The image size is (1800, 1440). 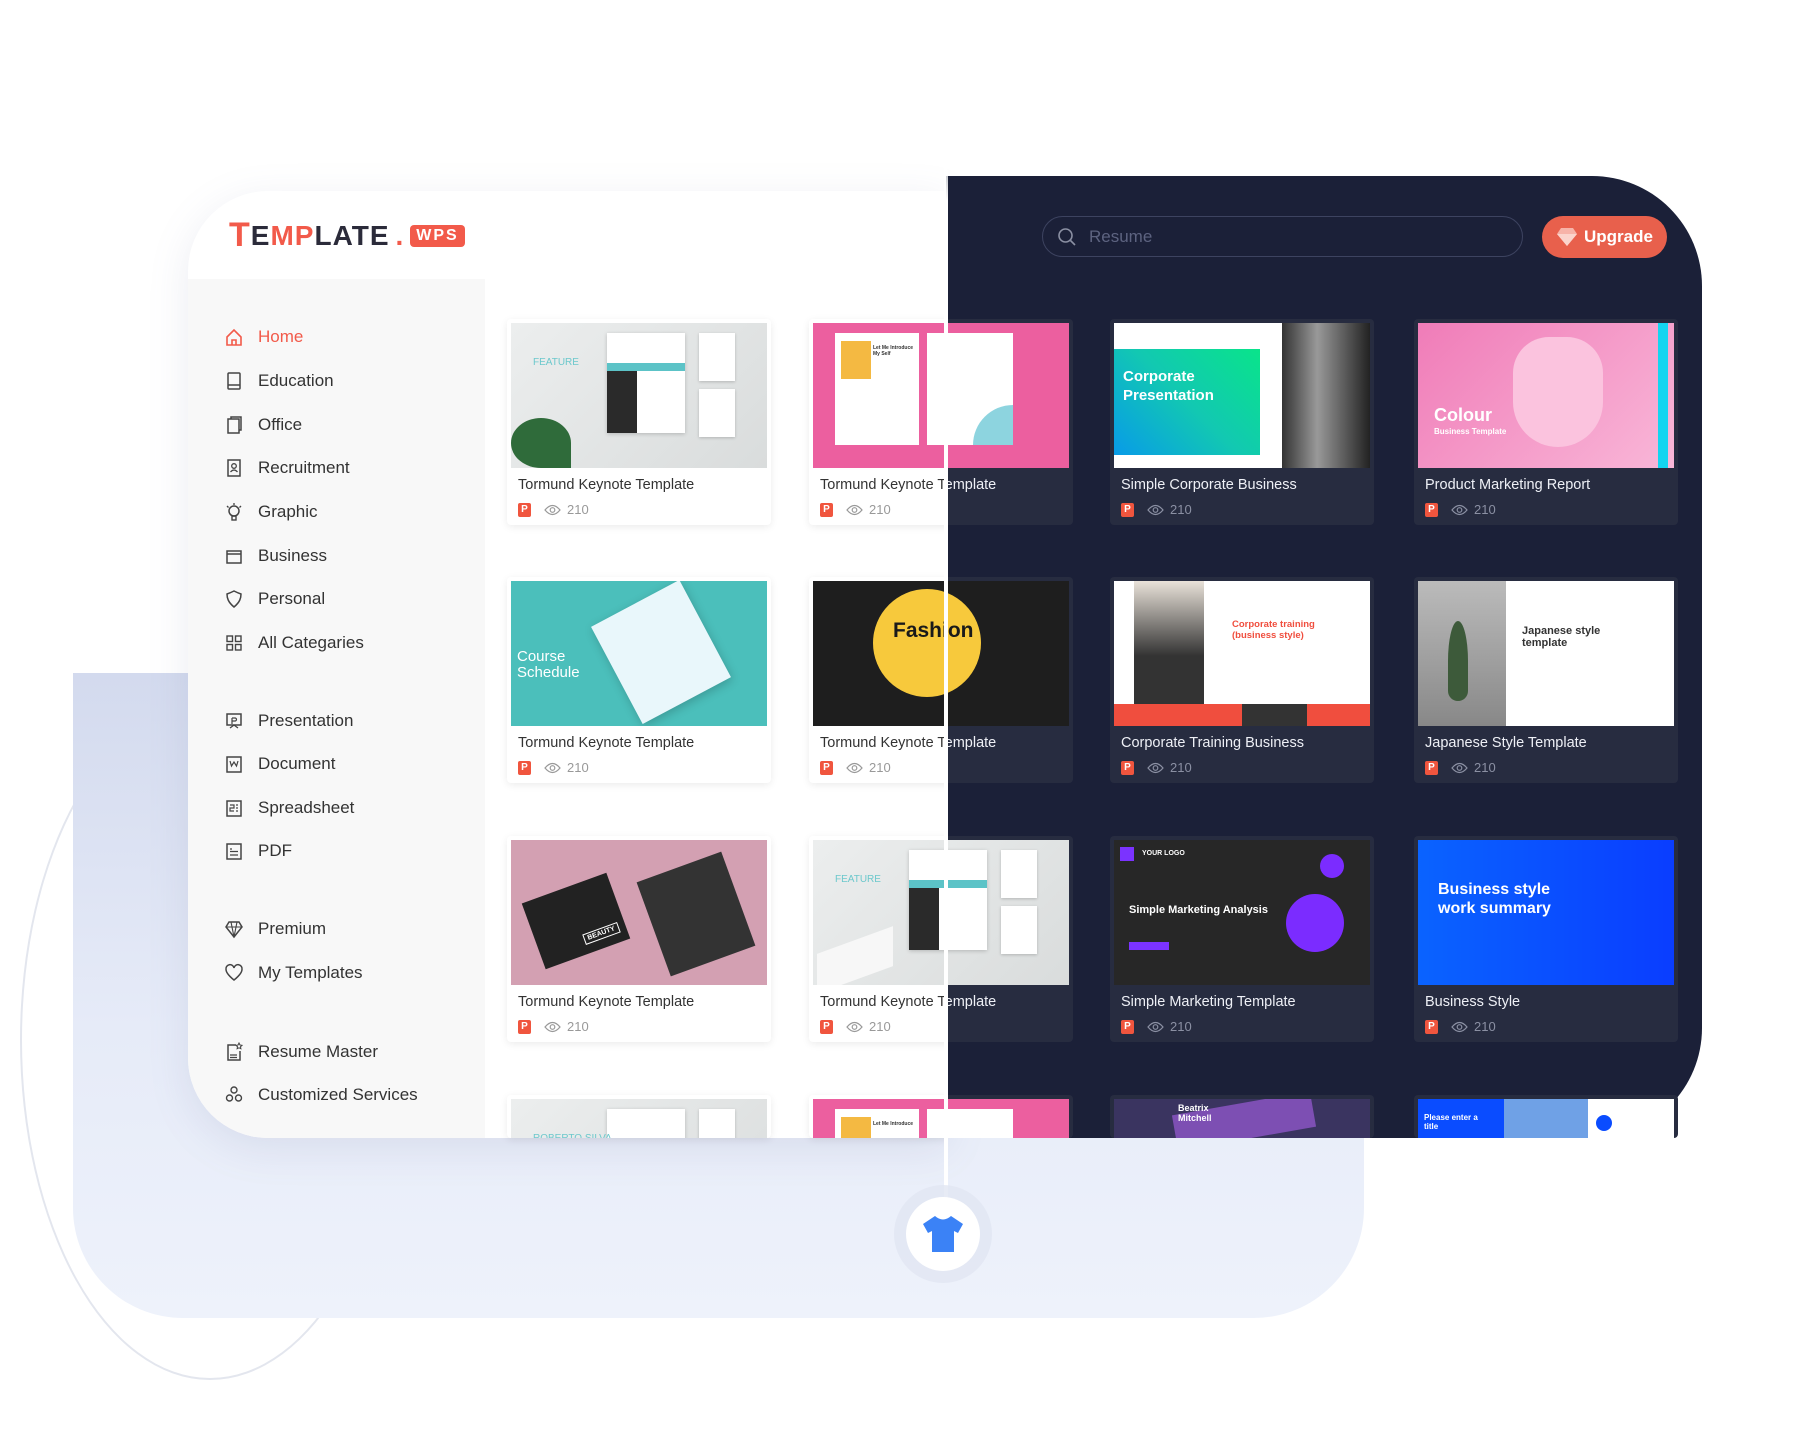 I want to click on thumb-text: Simple Marketing Analysis, so click(x=1198, y=910).